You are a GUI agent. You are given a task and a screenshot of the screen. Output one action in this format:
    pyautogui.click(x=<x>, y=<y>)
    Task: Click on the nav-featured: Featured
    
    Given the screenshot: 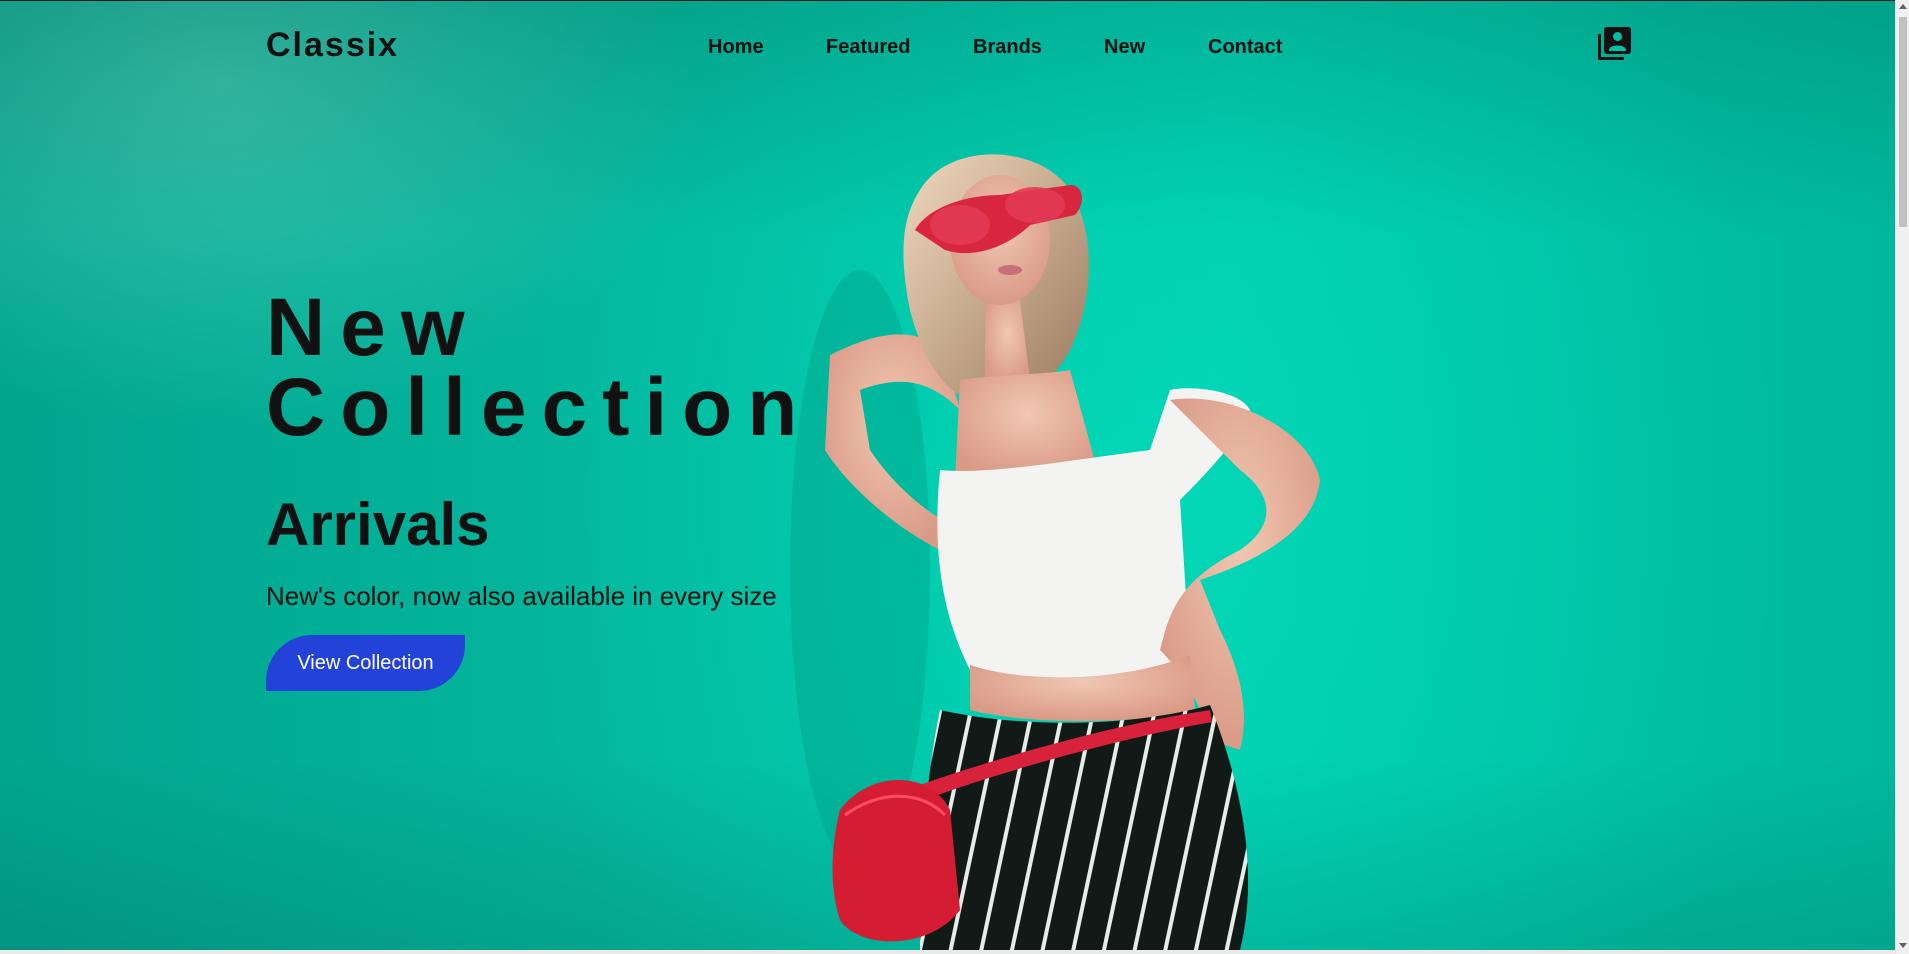 What is the action you would take?
    pyautogui.click(x=868, y=47)
    